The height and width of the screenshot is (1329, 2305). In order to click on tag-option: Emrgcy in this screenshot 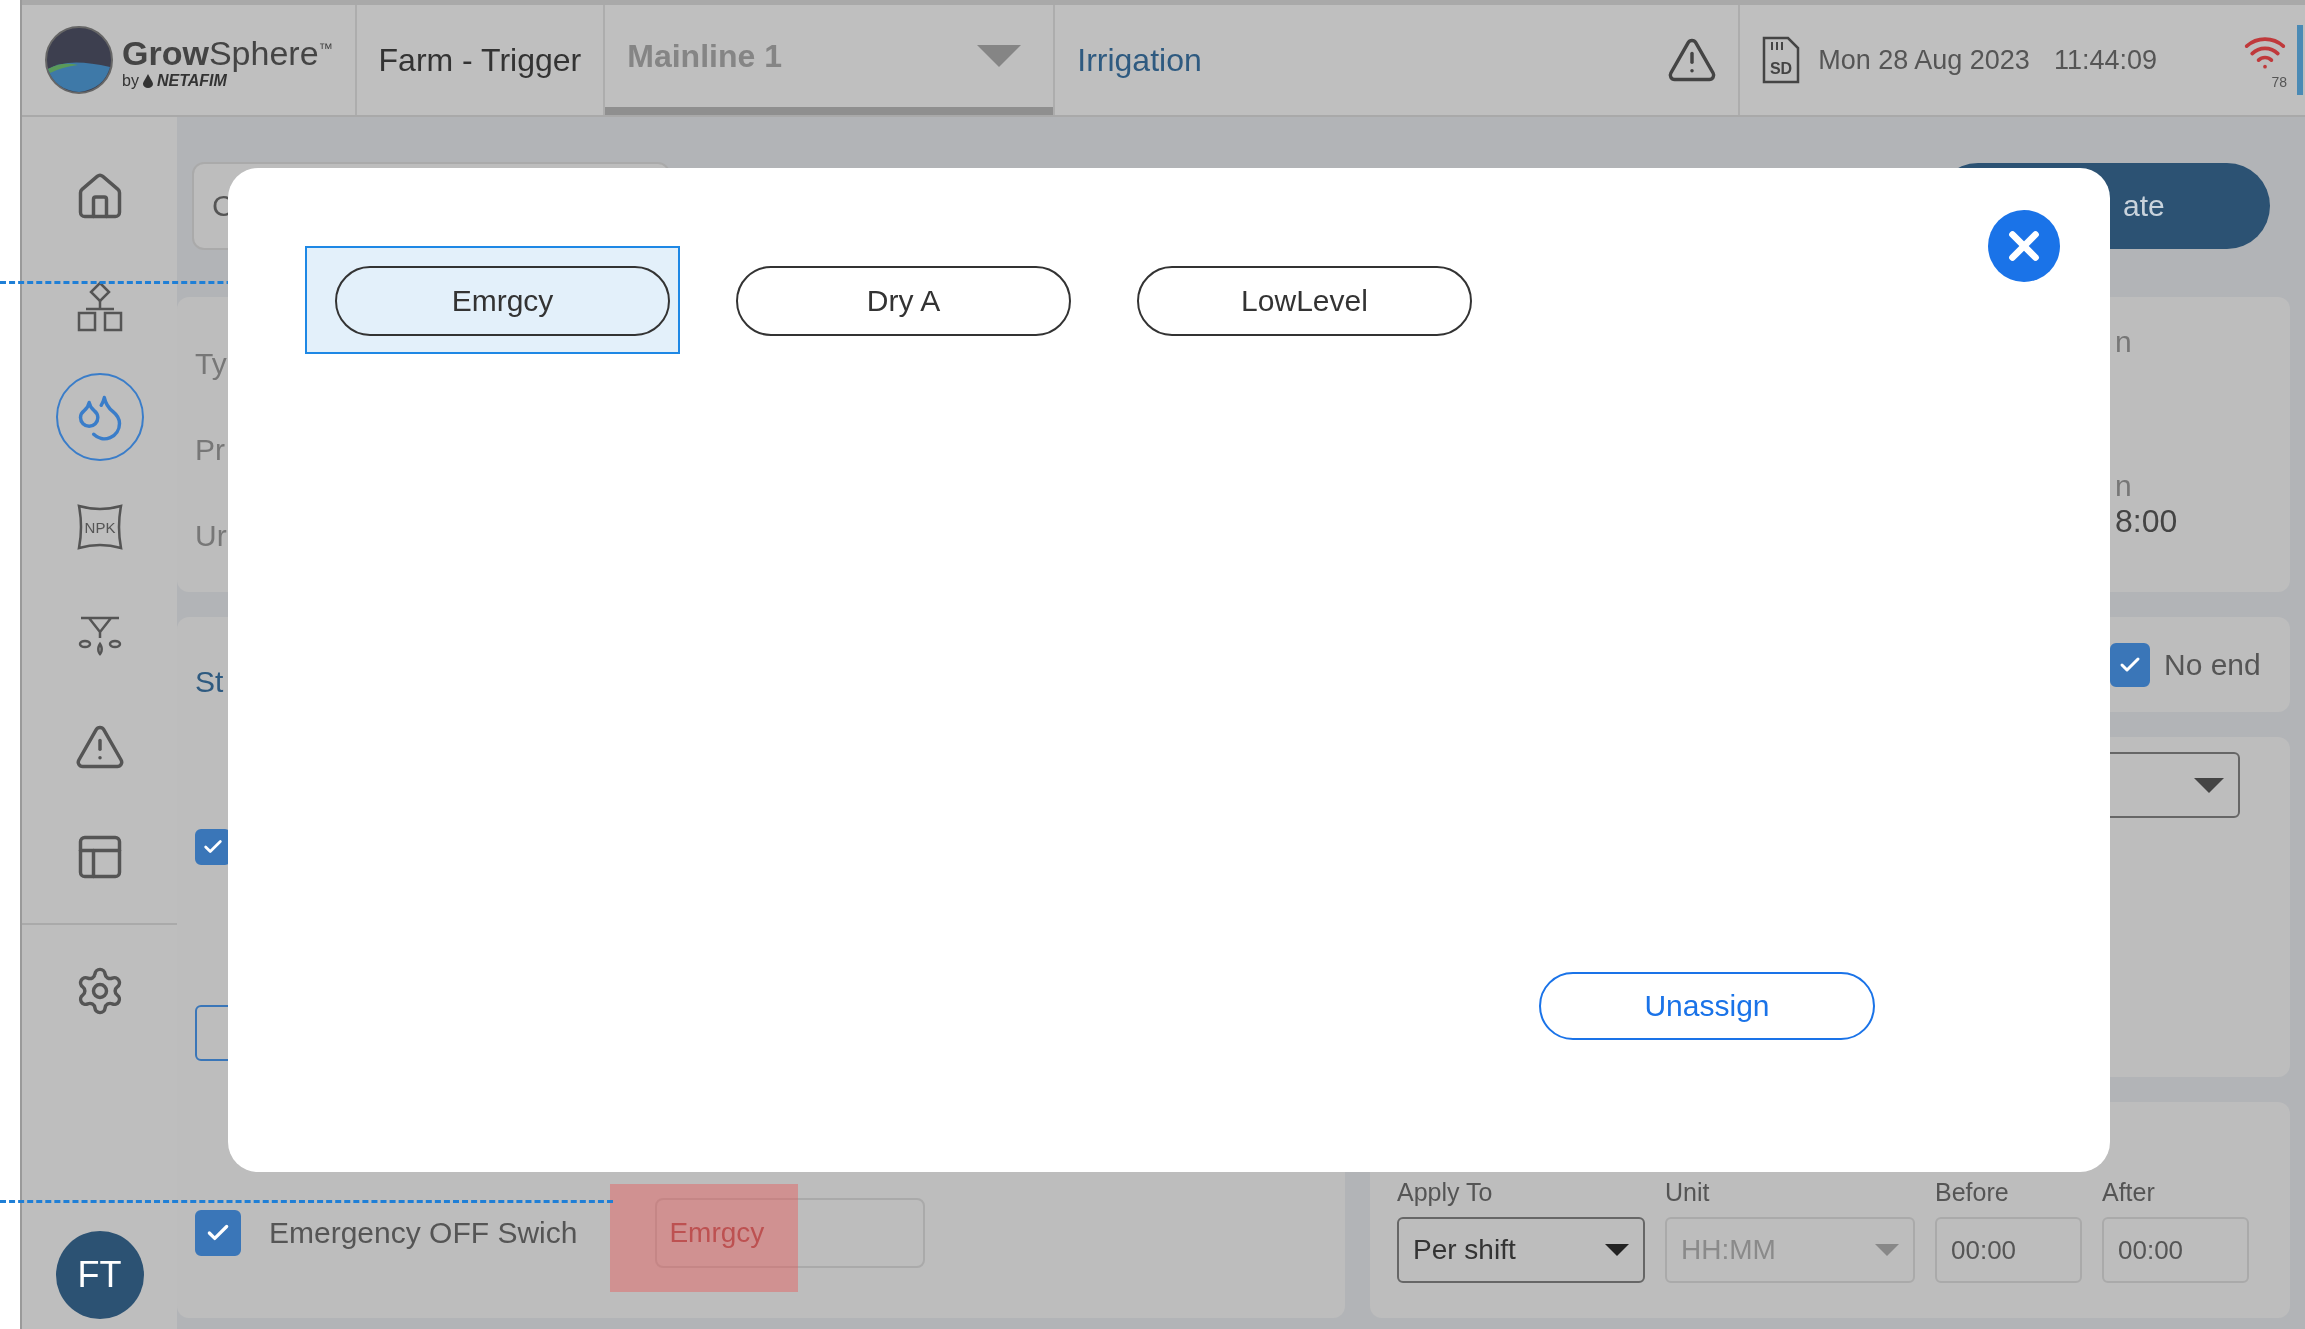, I will do `click(502, 301)`.